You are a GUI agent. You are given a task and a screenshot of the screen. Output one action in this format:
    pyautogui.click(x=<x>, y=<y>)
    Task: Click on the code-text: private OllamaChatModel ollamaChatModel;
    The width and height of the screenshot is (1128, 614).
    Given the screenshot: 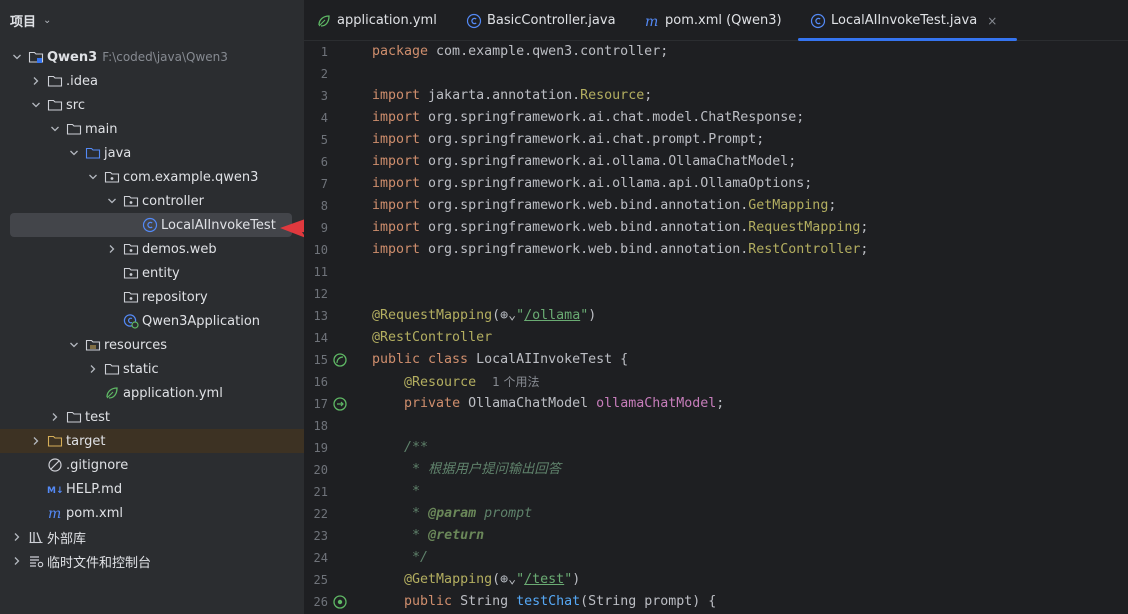 What is the action you would take?
    pyautogui.click(x=548, y=404)
    